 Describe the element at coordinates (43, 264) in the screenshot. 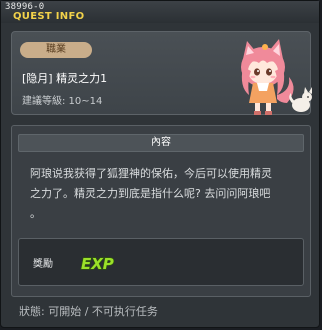

I see `reward-label: 獎勵` at that location.